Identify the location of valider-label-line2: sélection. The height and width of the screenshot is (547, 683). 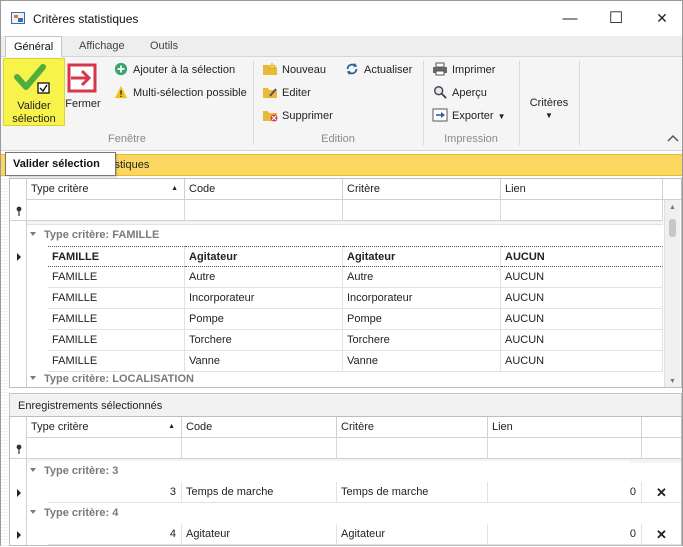
(34, 119).